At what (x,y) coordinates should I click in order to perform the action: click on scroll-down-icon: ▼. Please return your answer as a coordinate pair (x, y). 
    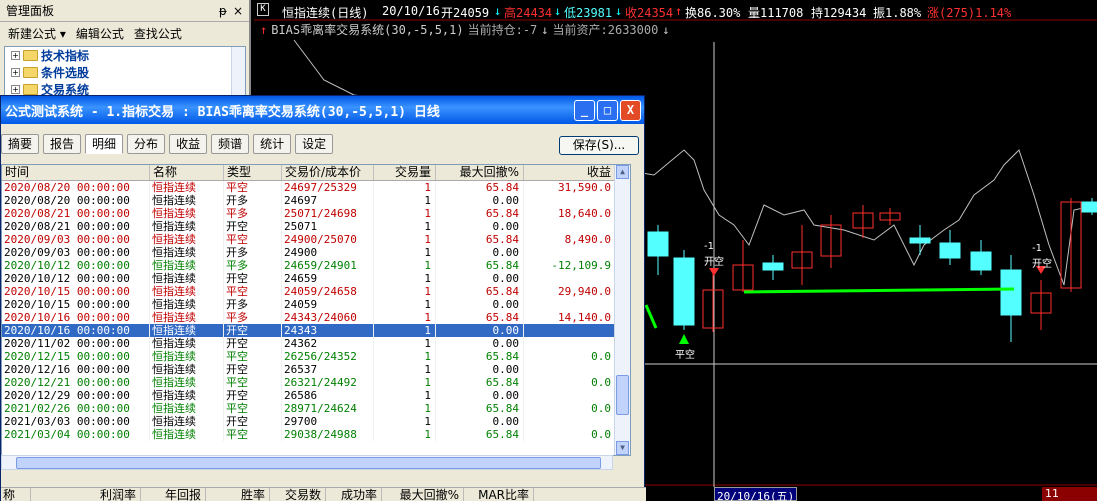
    Looking at the image, I should click on (622, 448).